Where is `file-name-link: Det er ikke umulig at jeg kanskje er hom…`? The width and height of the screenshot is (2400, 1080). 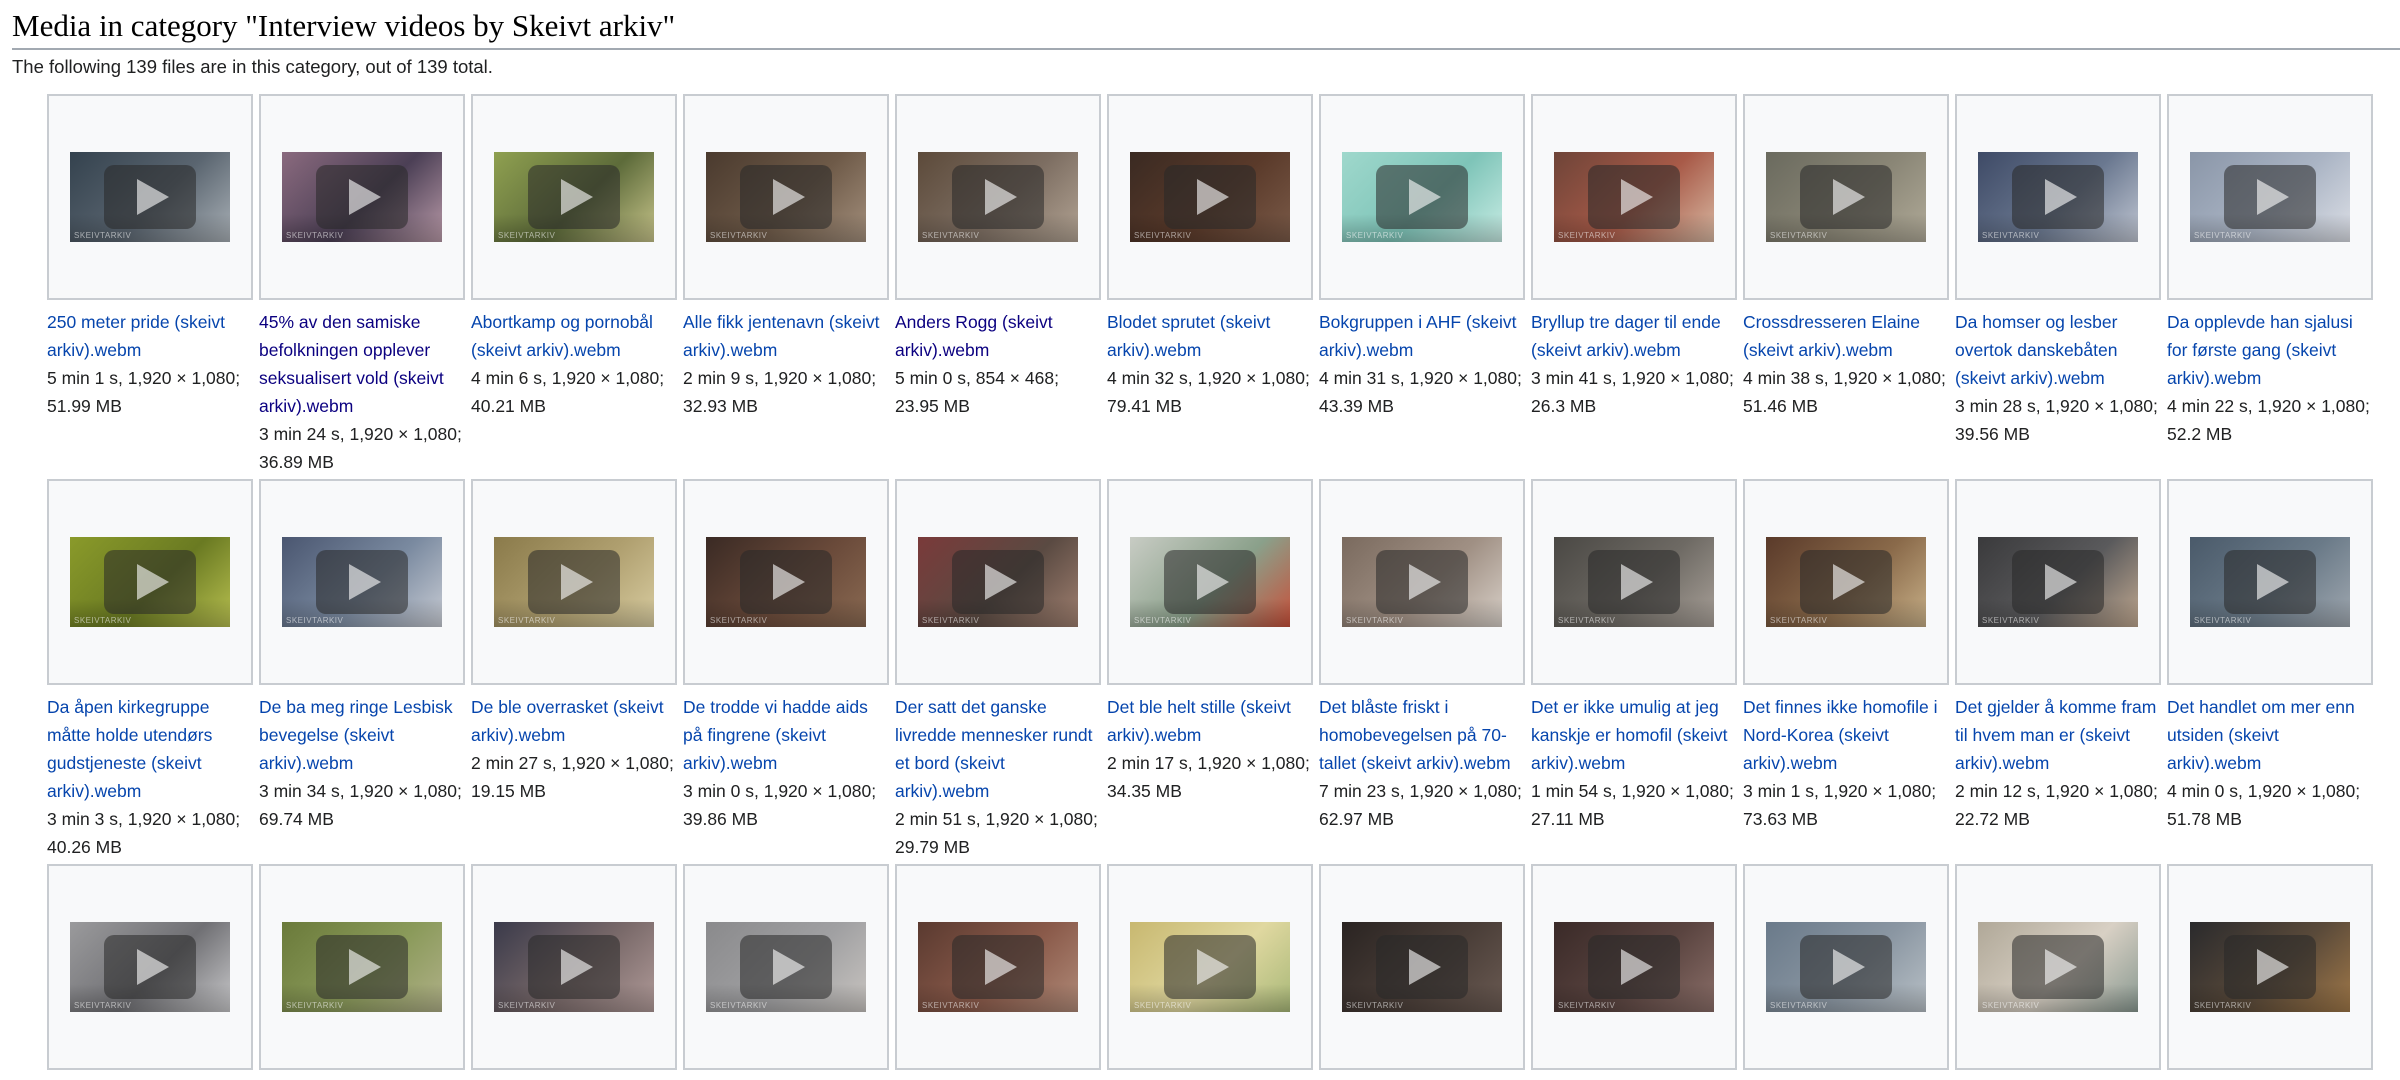
file-name-link: Det er ikke umulig at jeg kanskje er hom… is located at coordinates (1633, 735).